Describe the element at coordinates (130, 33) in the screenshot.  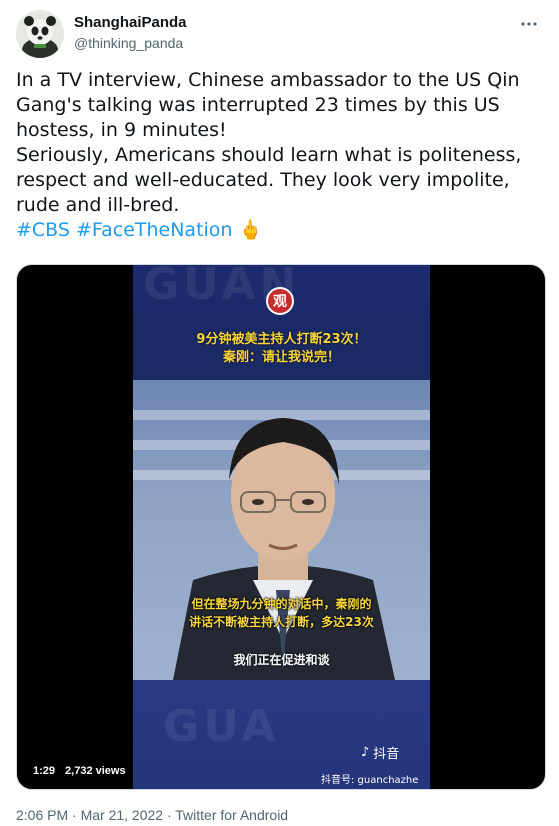
I see `user-block: ShanghaiPanda @thinking_panda` at that location.